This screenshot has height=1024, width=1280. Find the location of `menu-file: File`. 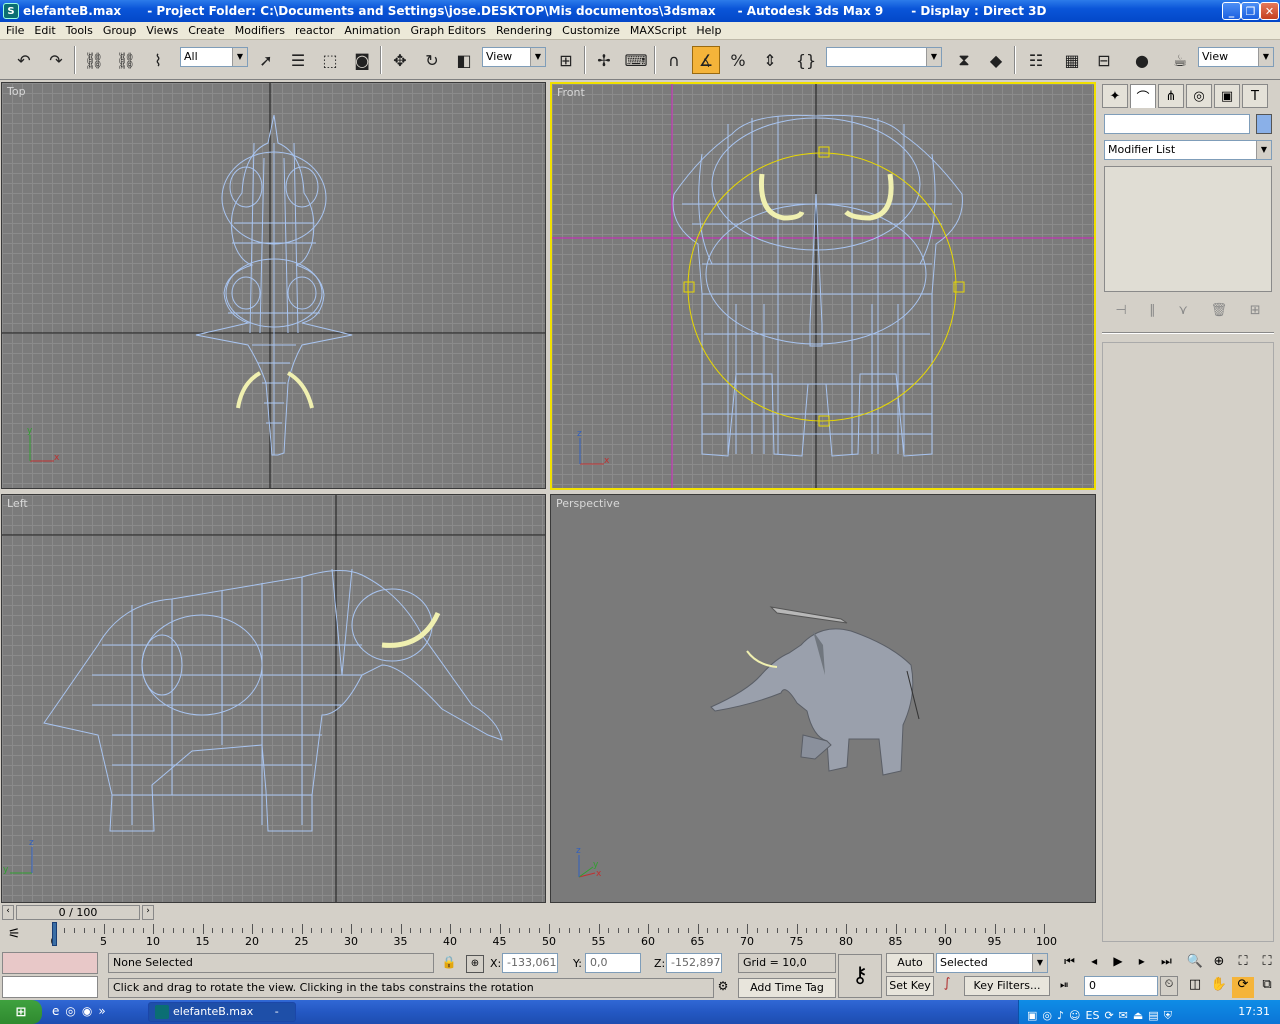

menu-file: File is located at coordinates (15, 31).